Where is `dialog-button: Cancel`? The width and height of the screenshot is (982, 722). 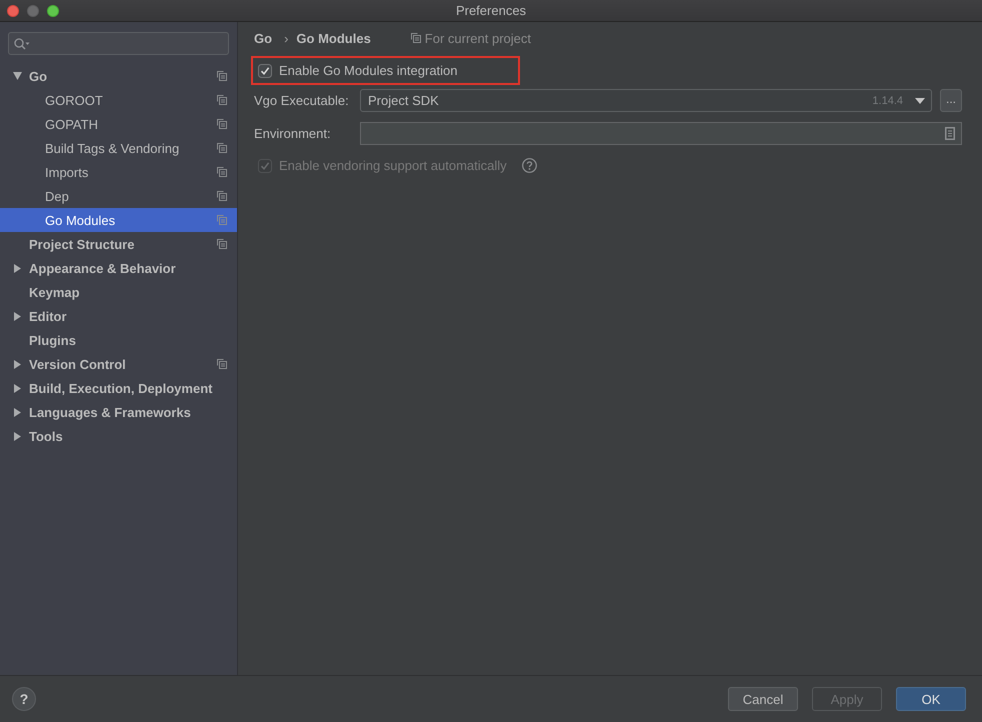 dialog-button: Cancel is located at coordinates (763, 699).